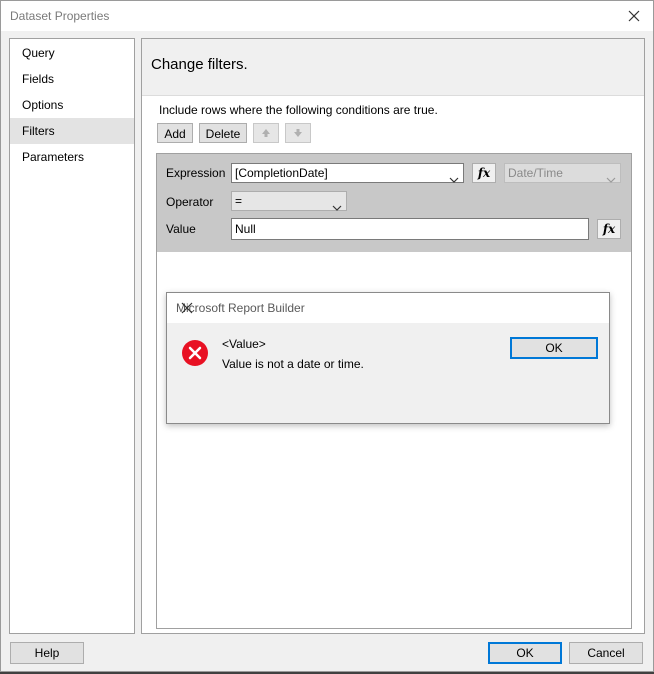 The width and height of the screenshot is (654, 674). Describe the element at coordinates (72, 79) in the screenshot. I see `nav-item-fields: Fields` at that location.